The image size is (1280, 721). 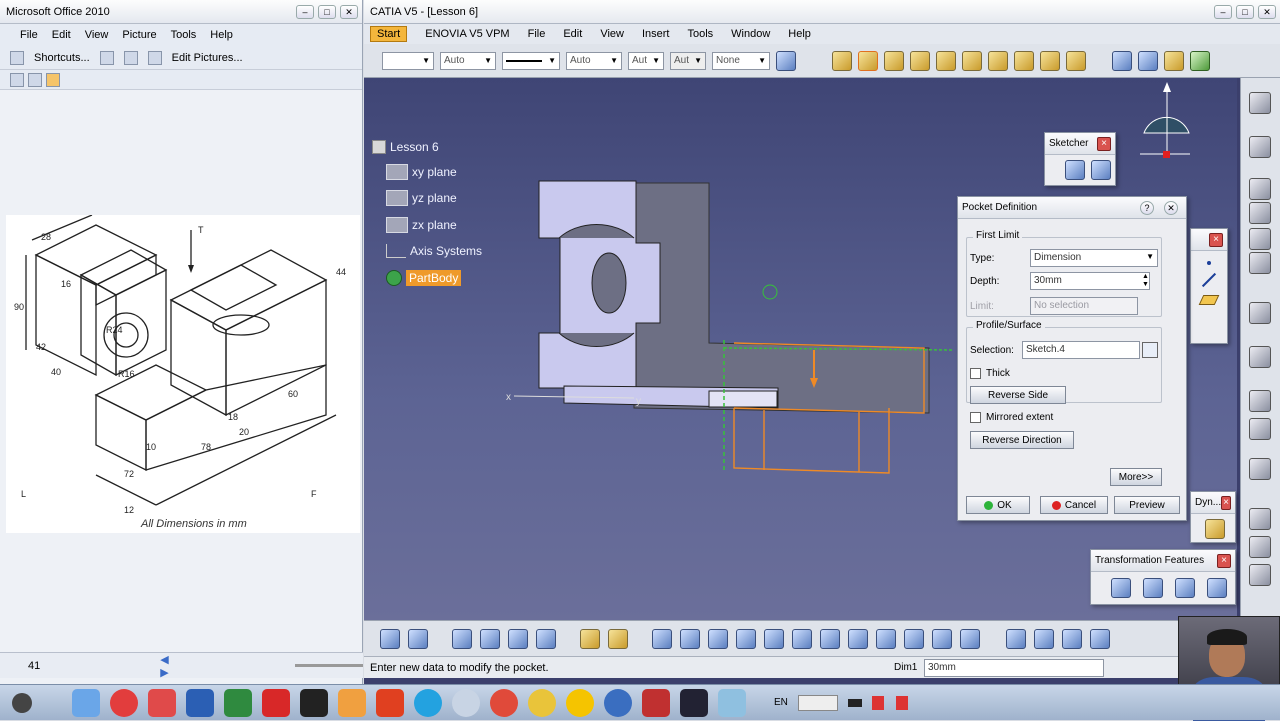 I want to click on catia-taskbar-icon, so click(x=314, y=702).